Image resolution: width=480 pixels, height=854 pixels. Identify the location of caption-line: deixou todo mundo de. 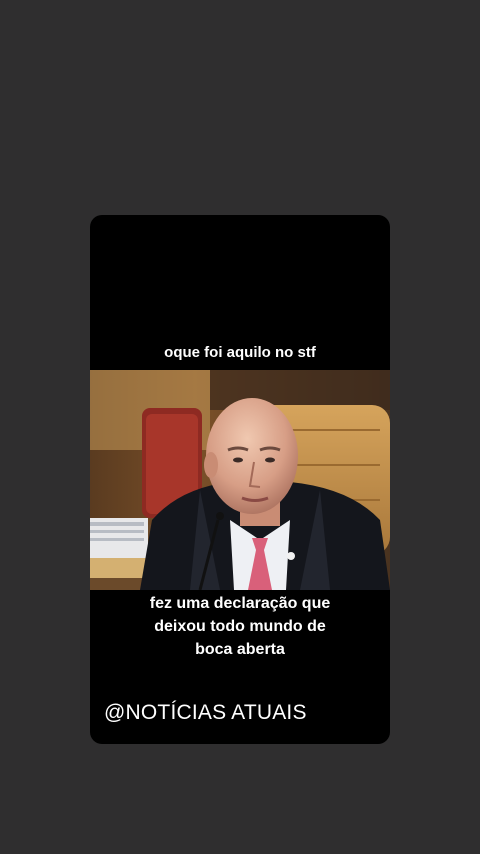
(240, 626).